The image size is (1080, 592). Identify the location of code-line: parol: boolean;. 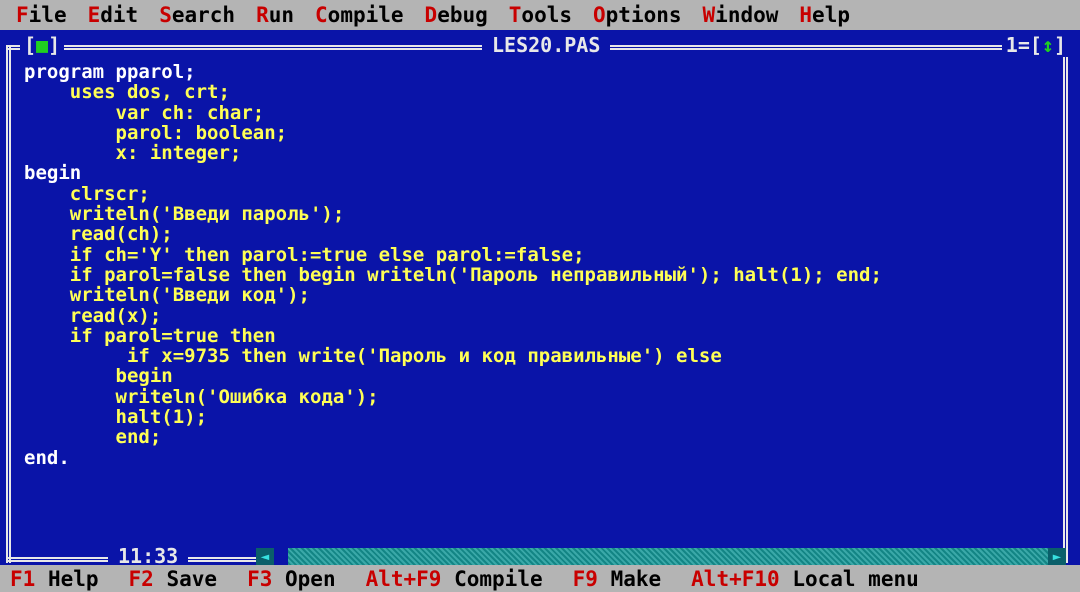
(542, 133).